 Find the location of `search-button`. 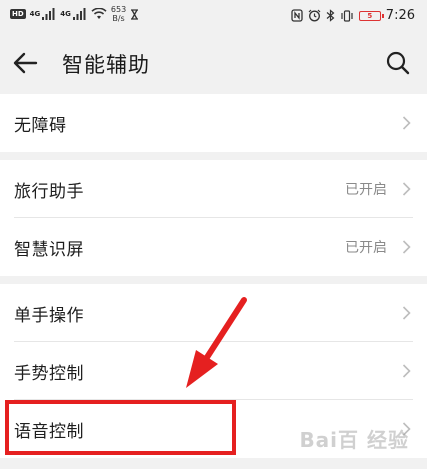

search-button is located at coordinates (398, 63).